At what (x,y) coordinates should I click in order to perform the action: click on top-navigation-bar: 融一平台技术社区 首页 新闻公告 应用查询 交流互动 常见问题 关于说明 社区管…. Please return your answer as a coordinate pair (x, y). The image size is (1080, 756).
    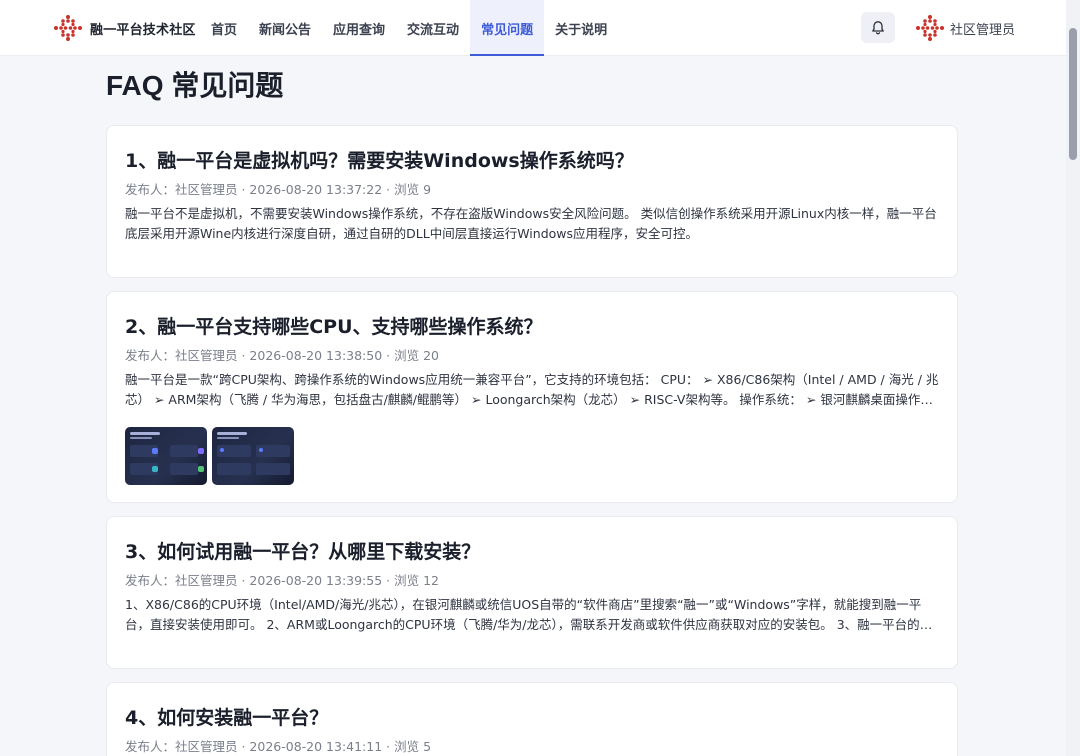
    Looking at the image, I should click on (540, 28).